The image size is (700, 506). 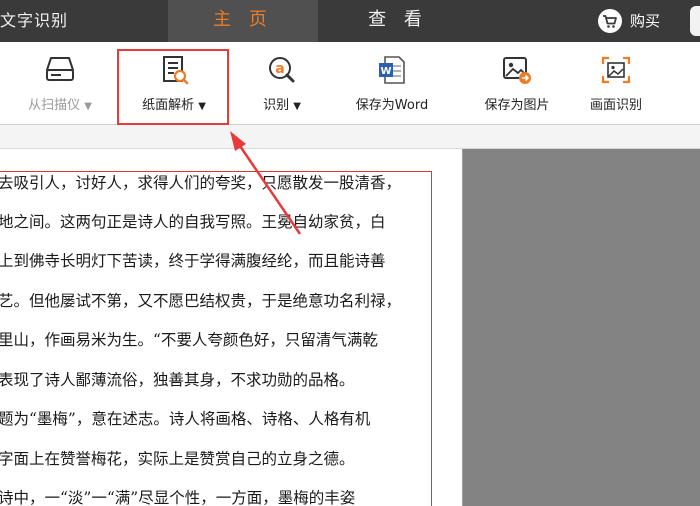 I want to click on screen-recognize-button: 画面识别, so click(x=616, y=83).